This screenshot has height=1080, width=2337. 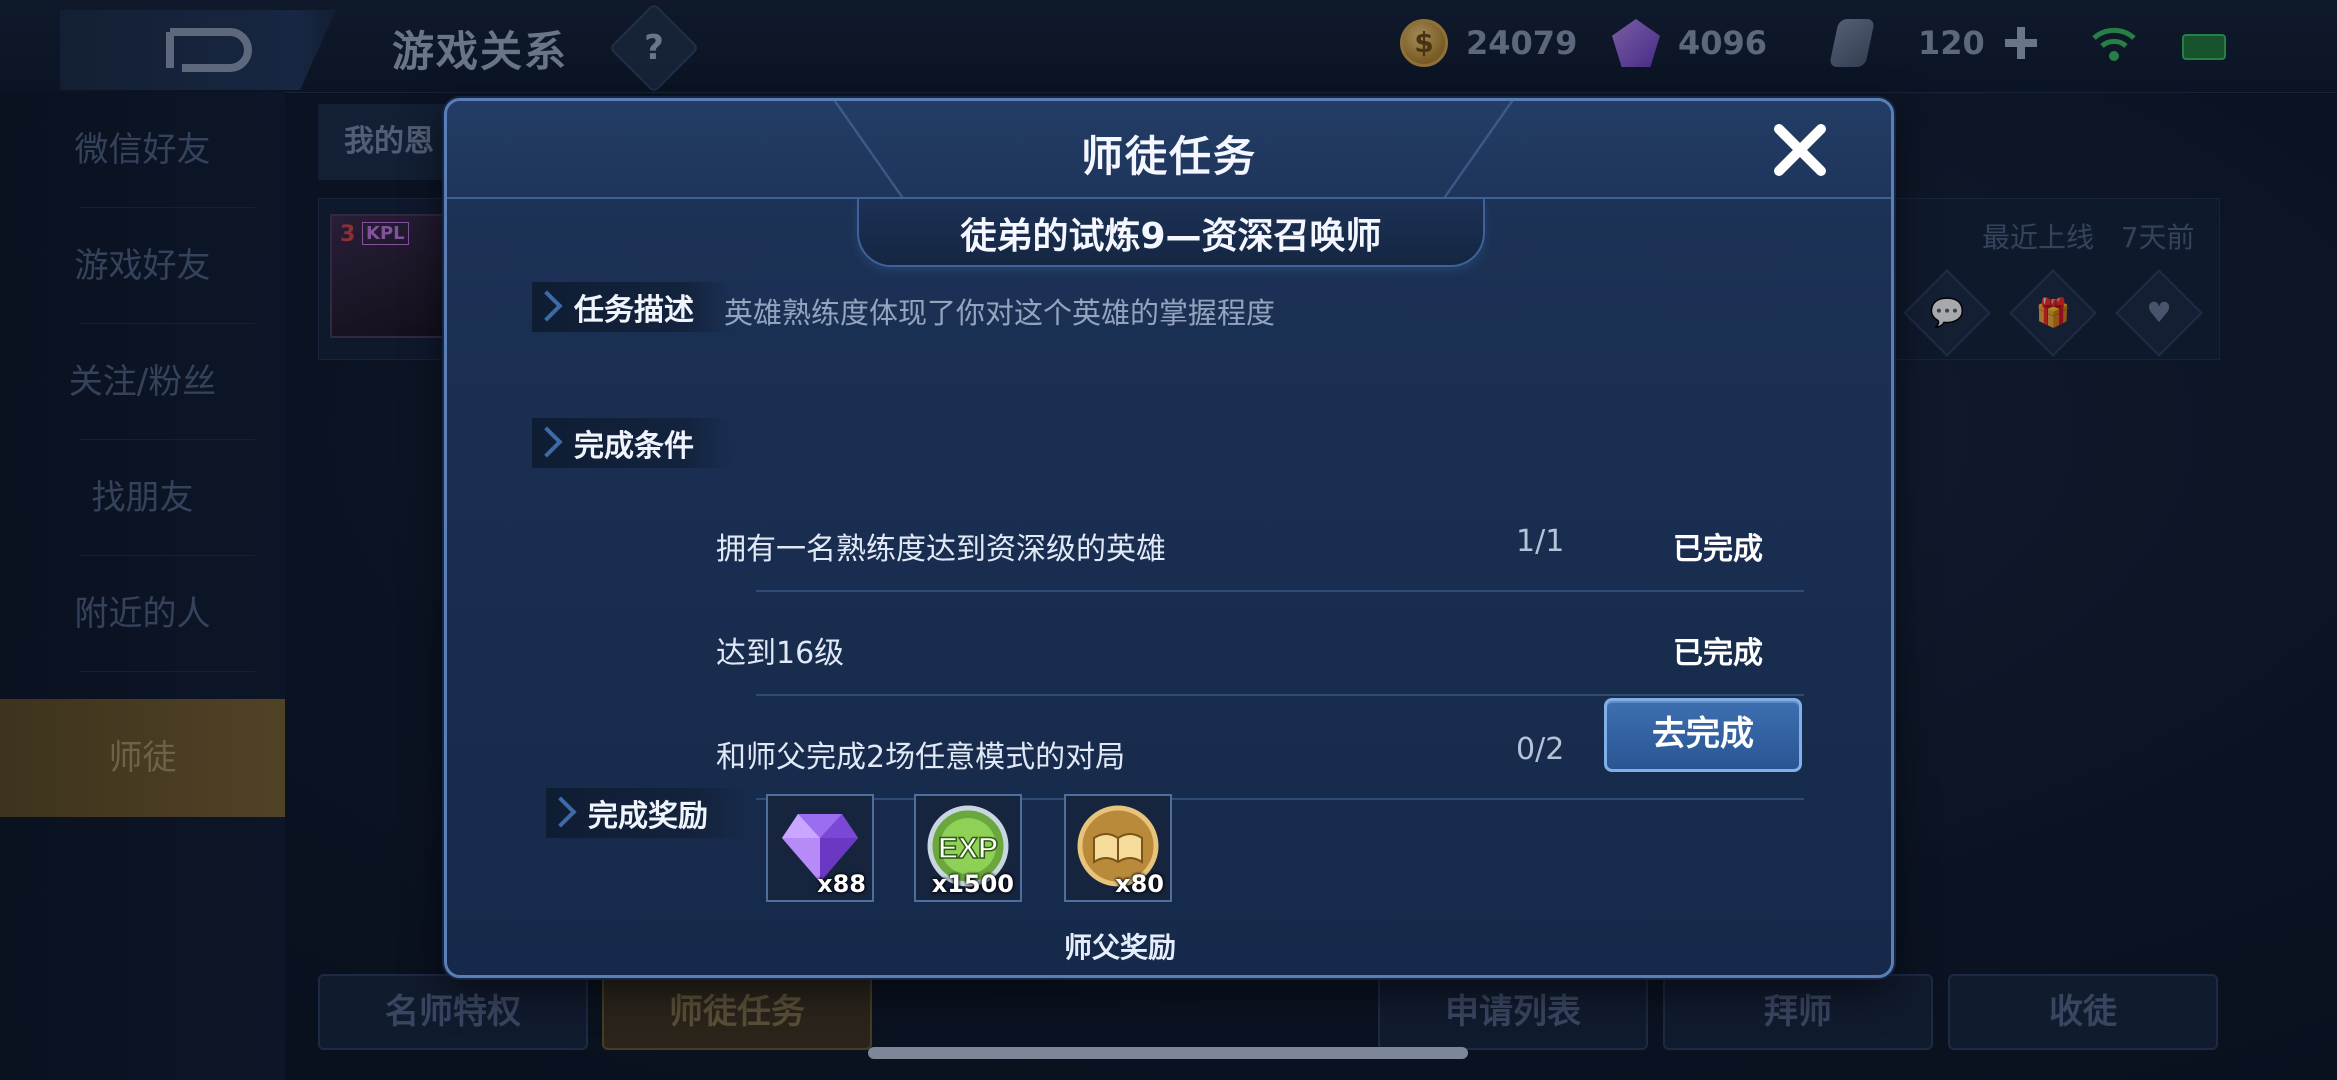 I want to click on reward-exp: EXP x1500, so click(x=968, y=848).